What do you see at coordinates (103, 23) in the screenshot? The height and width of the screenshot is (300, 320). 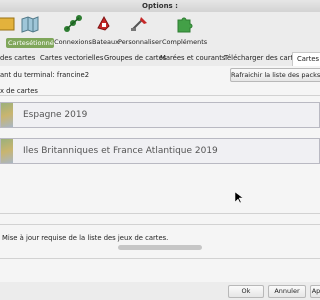 I see `boat-icon` at bounding box center [103, 23].